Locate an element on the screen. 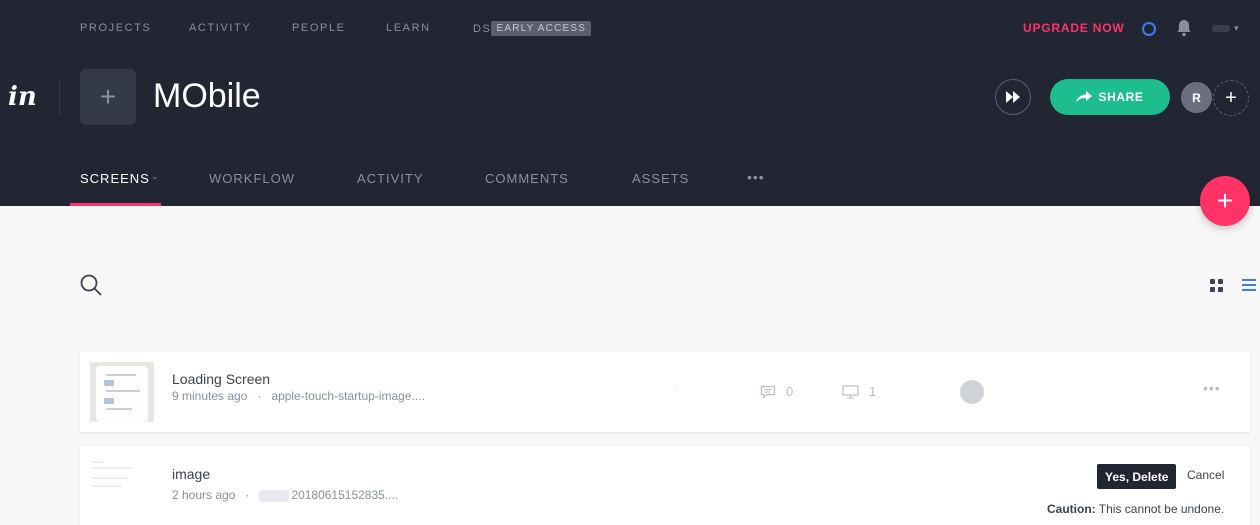 Image resolution: width=1260 pixels, height=525 pixels. assignee-avatar is located at coordinates (972, 392).